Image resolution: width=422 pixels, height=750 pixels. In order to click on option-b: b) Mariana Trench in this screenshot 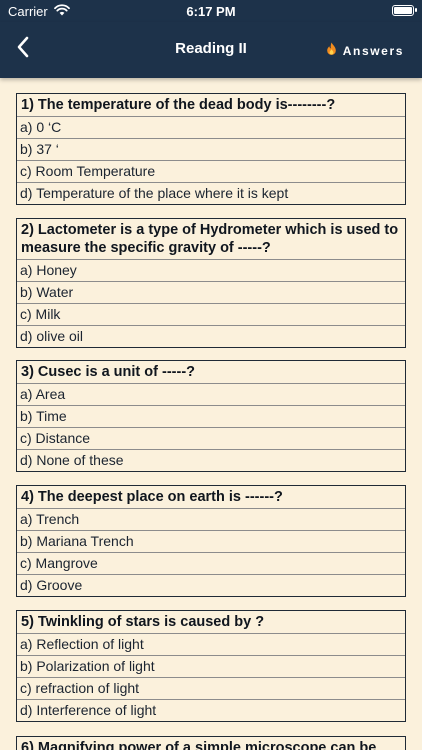, I will do `click(211, 541)`.